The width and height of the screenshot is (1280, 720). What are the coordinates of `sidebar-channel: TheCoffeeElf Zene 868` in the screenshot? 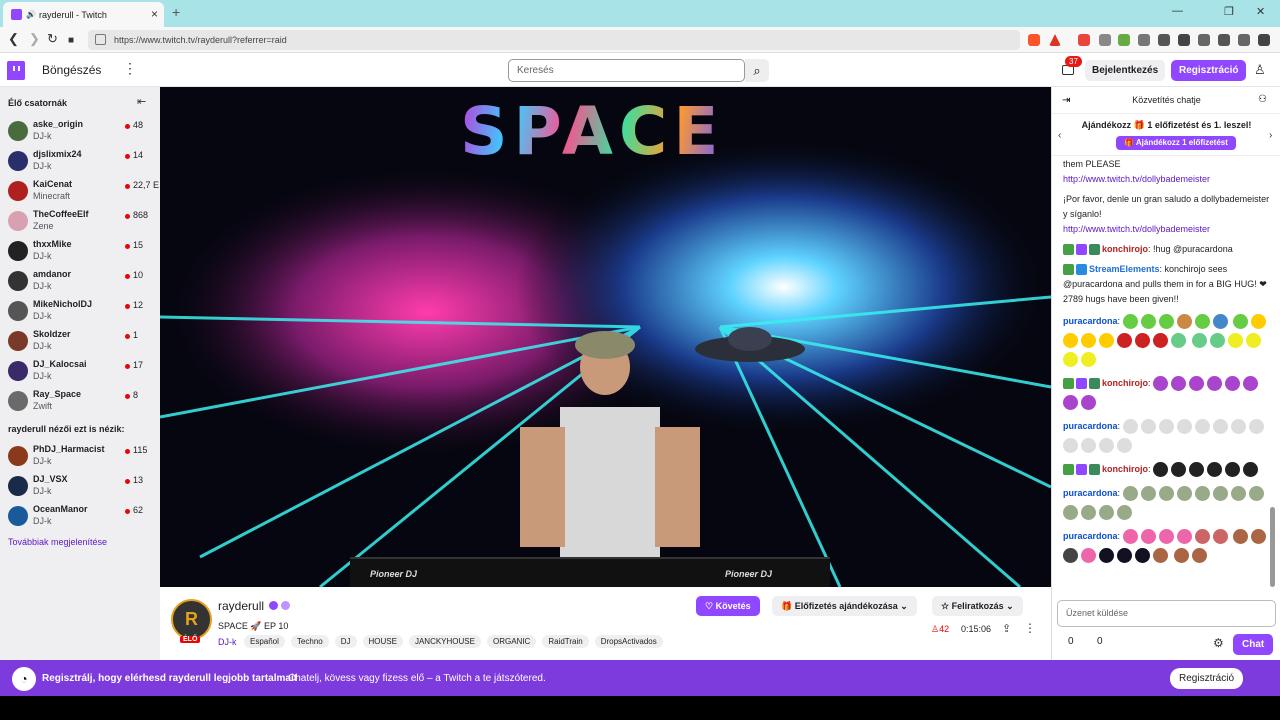 It's located at (80, 222).